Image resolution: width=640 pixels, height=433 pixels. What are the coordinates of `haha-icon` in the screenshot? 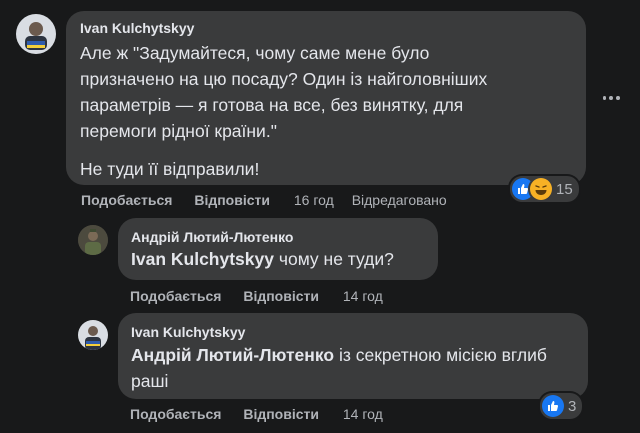 It's located at (541, 189).